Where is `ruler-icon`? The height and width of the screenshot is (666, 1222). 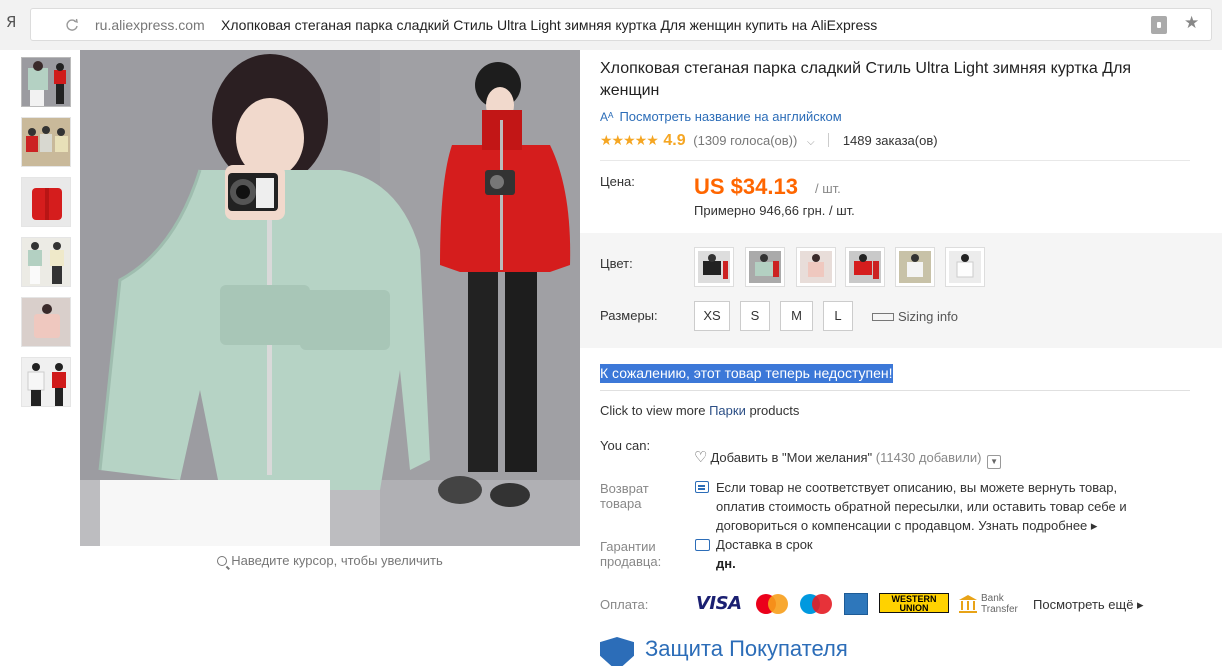 ruler-icon is located at coordinates (883, 317).